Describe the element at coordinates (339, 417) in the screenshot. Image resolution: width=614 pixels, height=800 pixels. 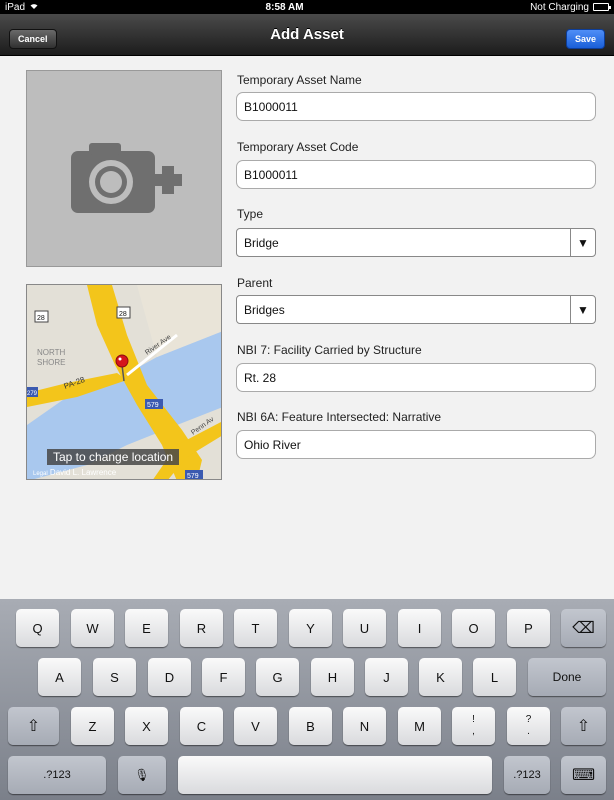
I see `nbi6a-label: NBI 6A: Feature Intersected: Narrative` at that location.